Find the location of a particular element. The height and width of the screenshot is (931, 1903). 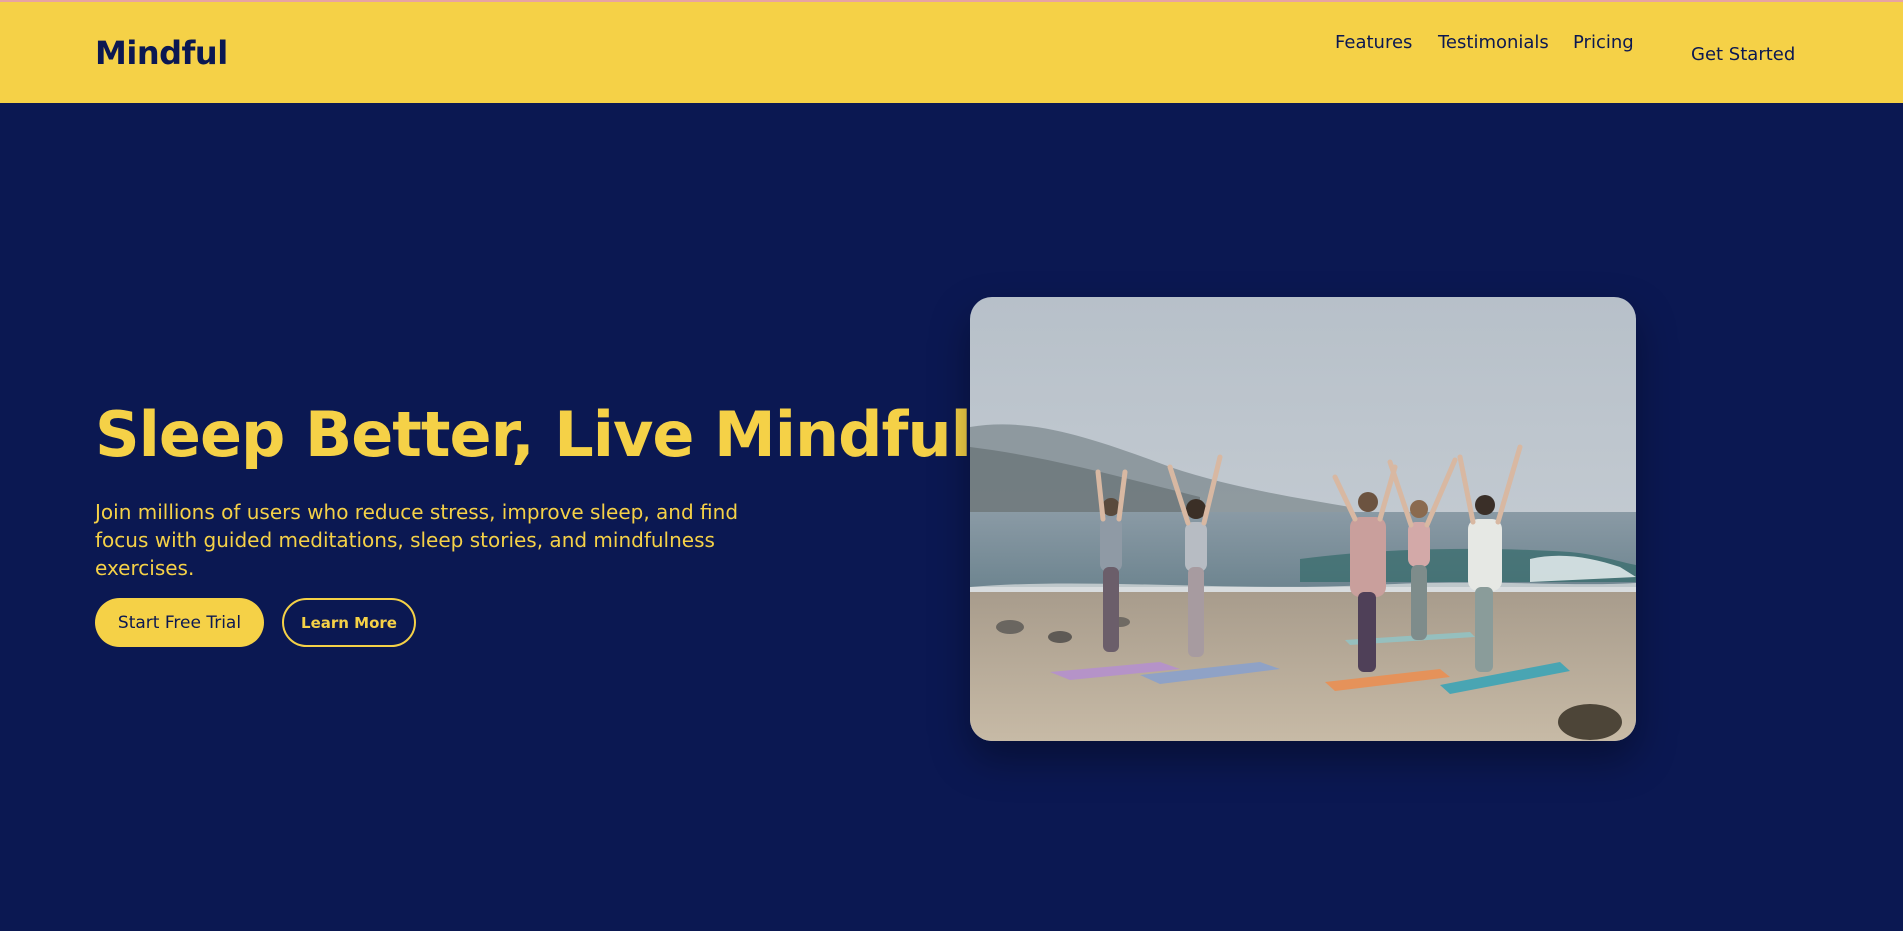

brand-logo: Mindful is located at coordinates (161, 53).